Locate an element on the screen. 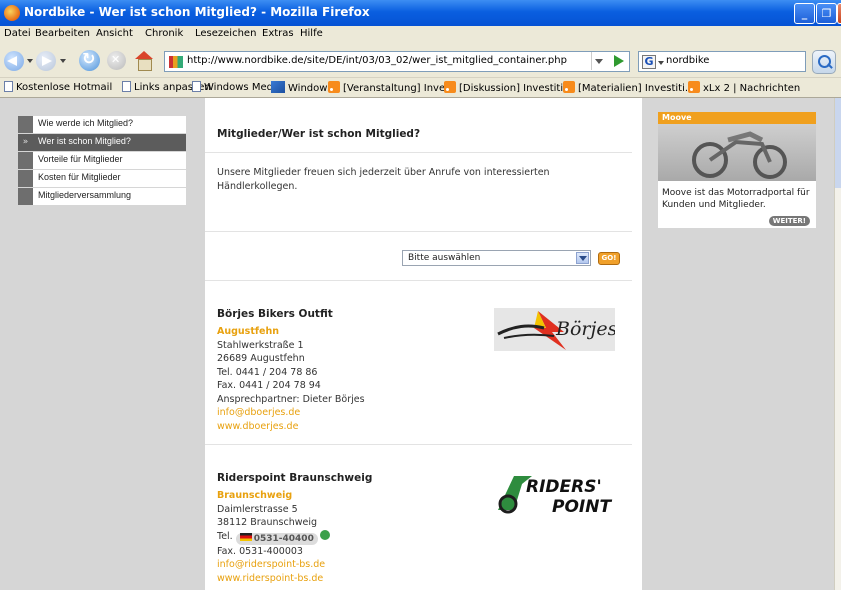  teaser-header: Moove is located at coordinates (737, 118).